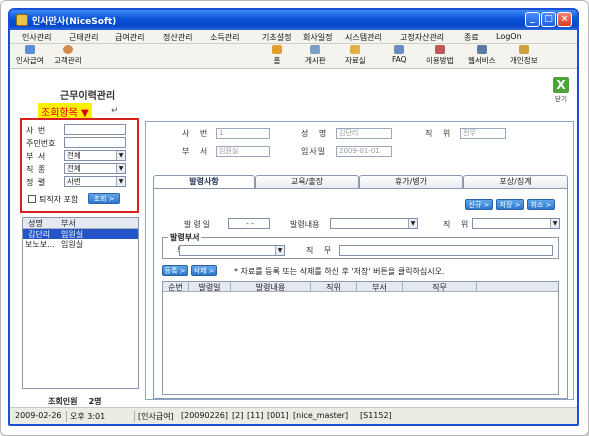 This screenshot has width=589, height=436. What do you see at coordinates (471, 37) in the screenshot?
I see `menu-exit: 종료` at bounding box center [471, 37].